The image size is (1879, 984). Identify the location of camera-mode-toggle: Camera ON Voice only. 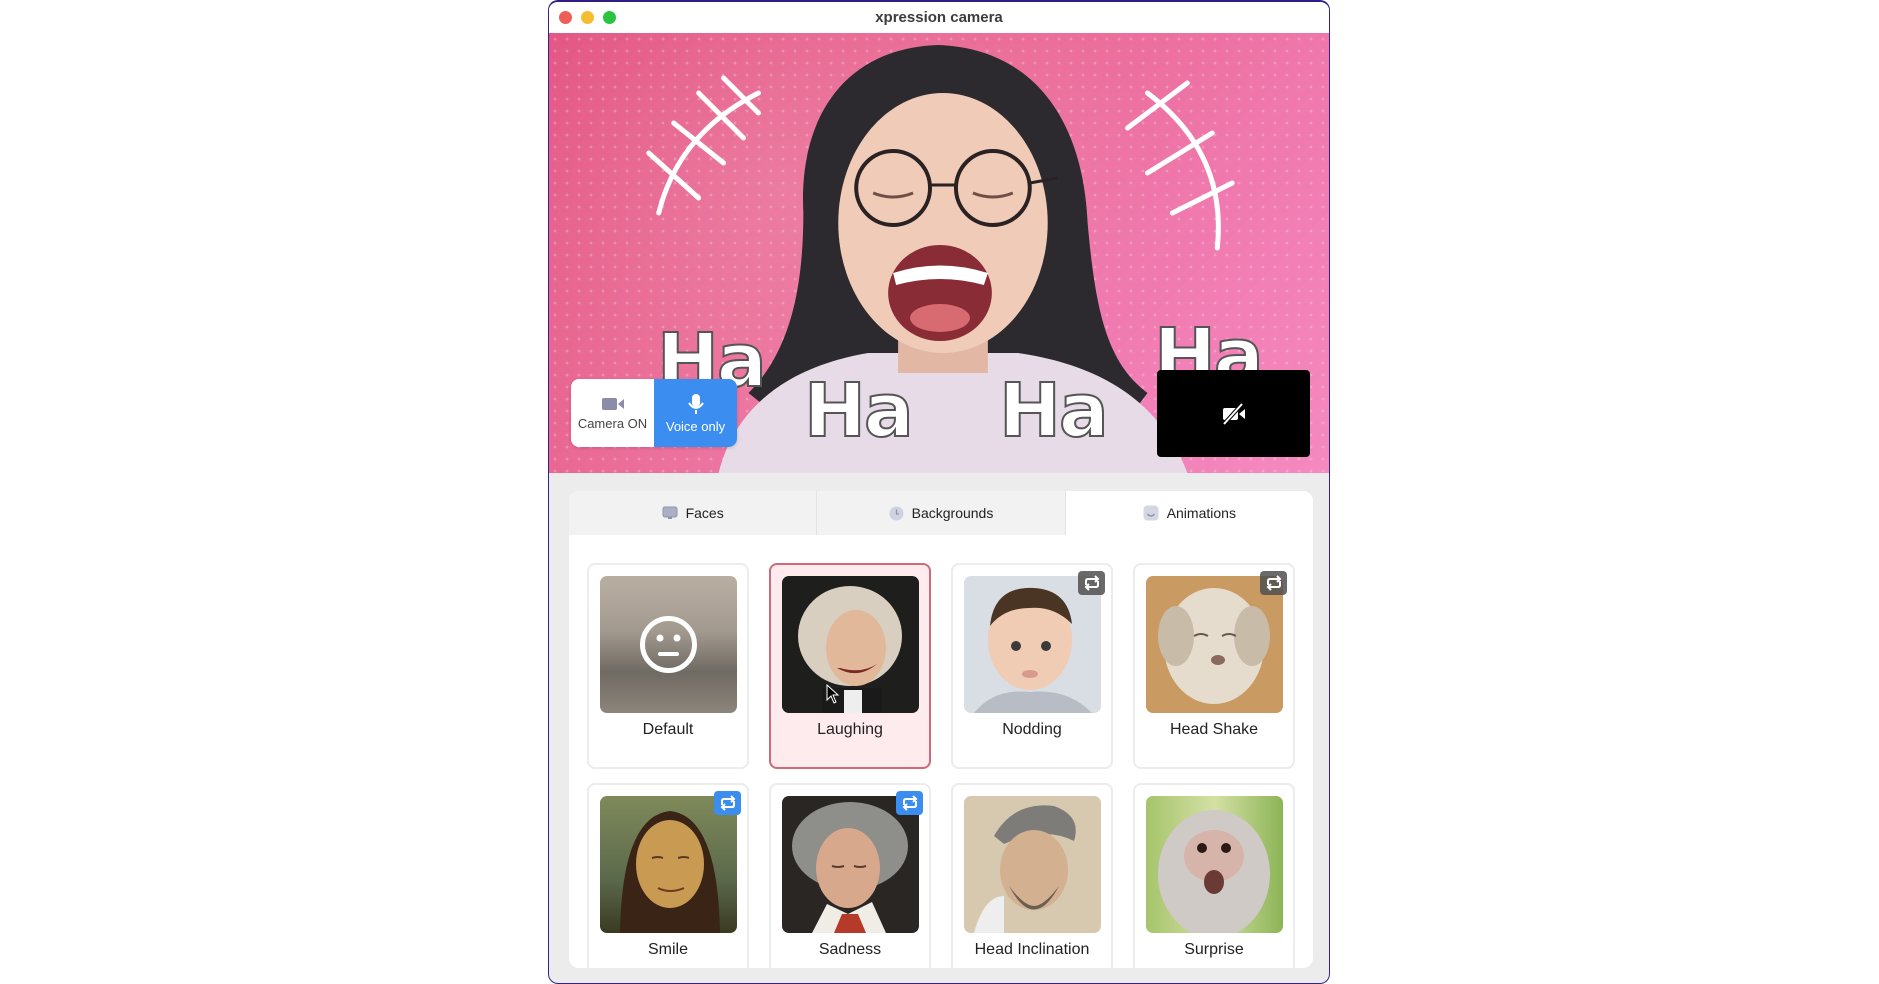
(654, 413).